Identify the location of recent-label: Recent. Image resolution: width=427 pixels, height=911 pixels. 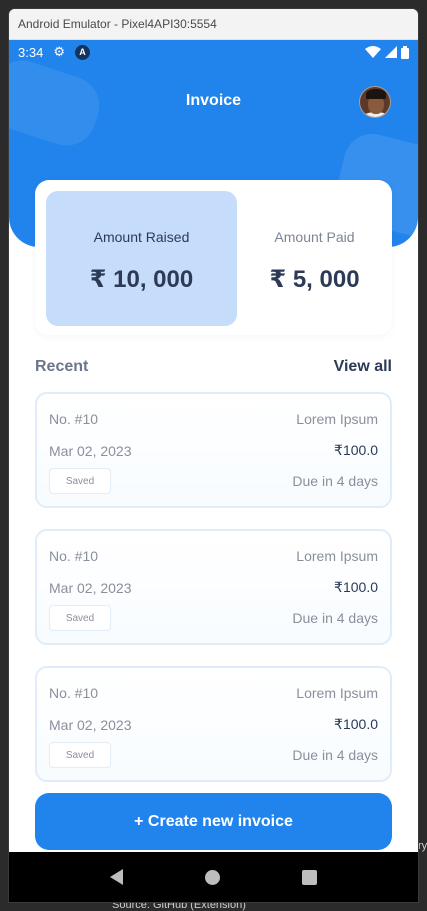
(62, 366).